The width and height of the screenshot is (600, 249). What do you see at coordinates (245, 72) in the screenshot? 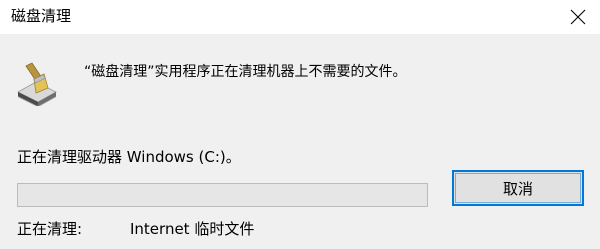
I see `description-message: “磁盘清理”实用程序正在清理机器上不需要的文件。` at bounding box center [245, 72].